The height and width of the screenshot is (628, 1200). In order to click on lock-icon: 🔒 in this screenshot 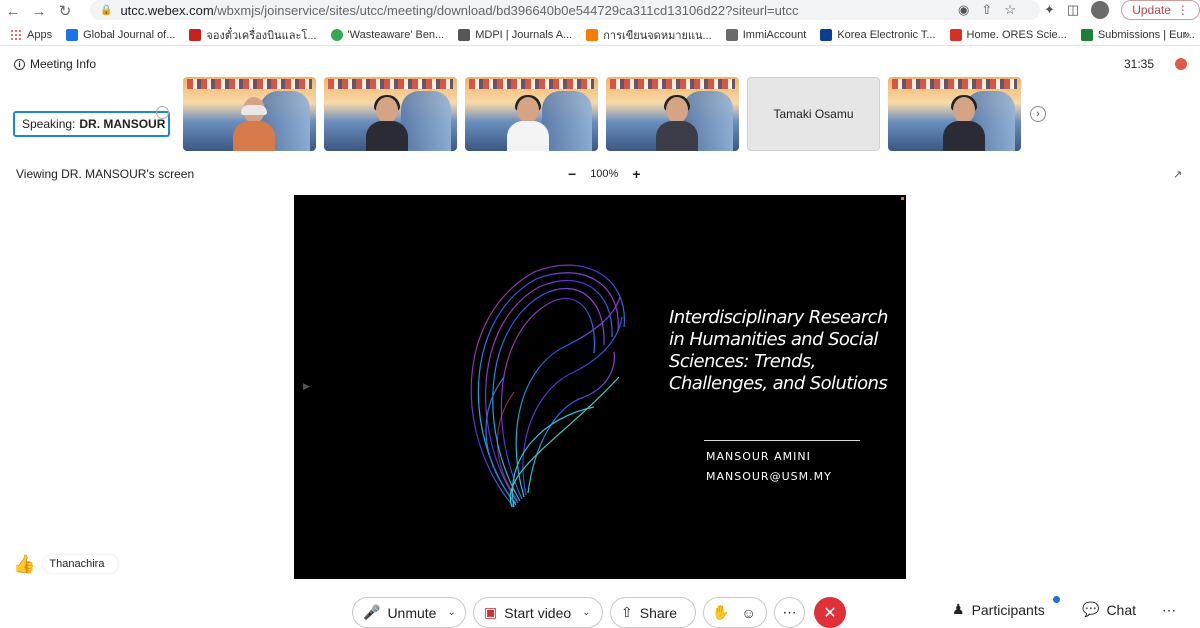, I will do `click(106, 10)`.